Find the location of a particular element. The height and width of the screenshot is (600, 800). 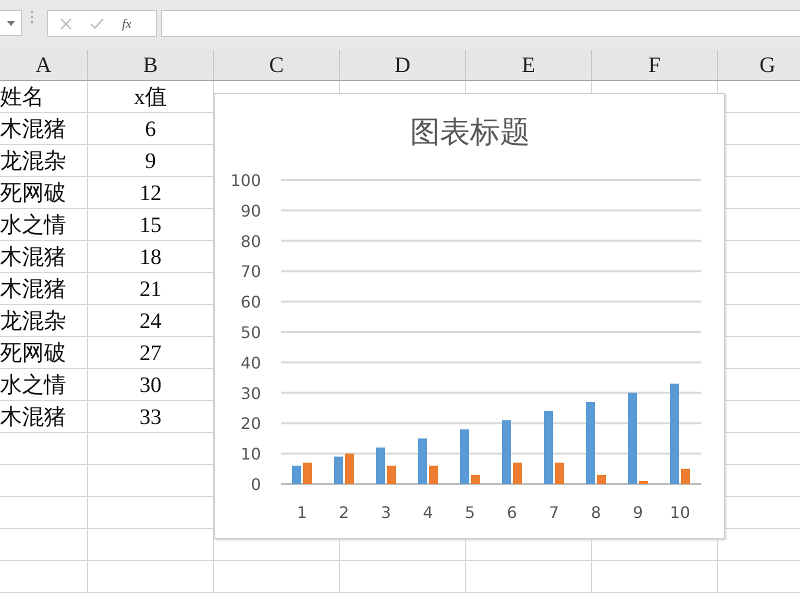

axis-tick-label: 100 is located at coordinates (245, 180).